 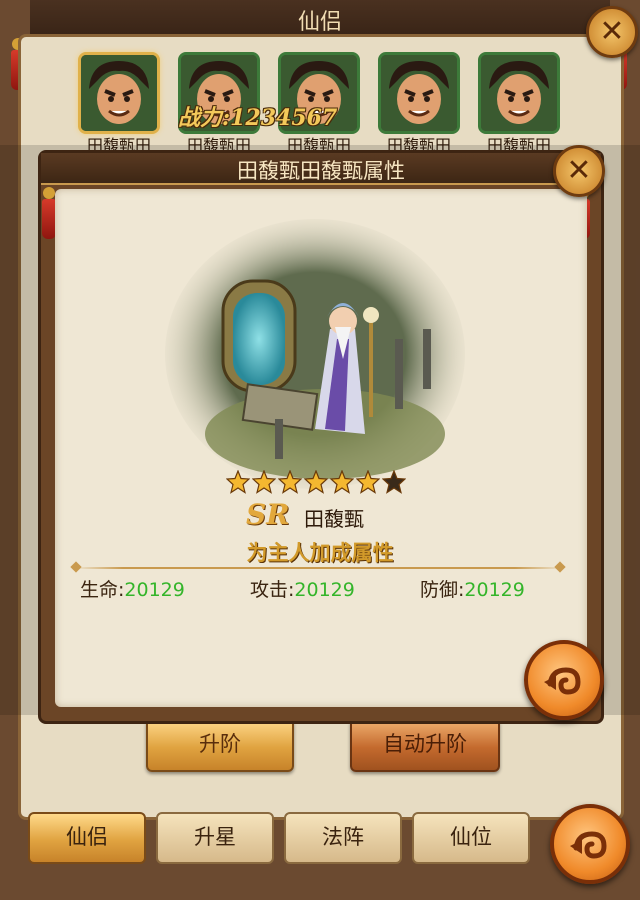 I want to click on stat-attack-value: 20129, so click(x=324, y=590).